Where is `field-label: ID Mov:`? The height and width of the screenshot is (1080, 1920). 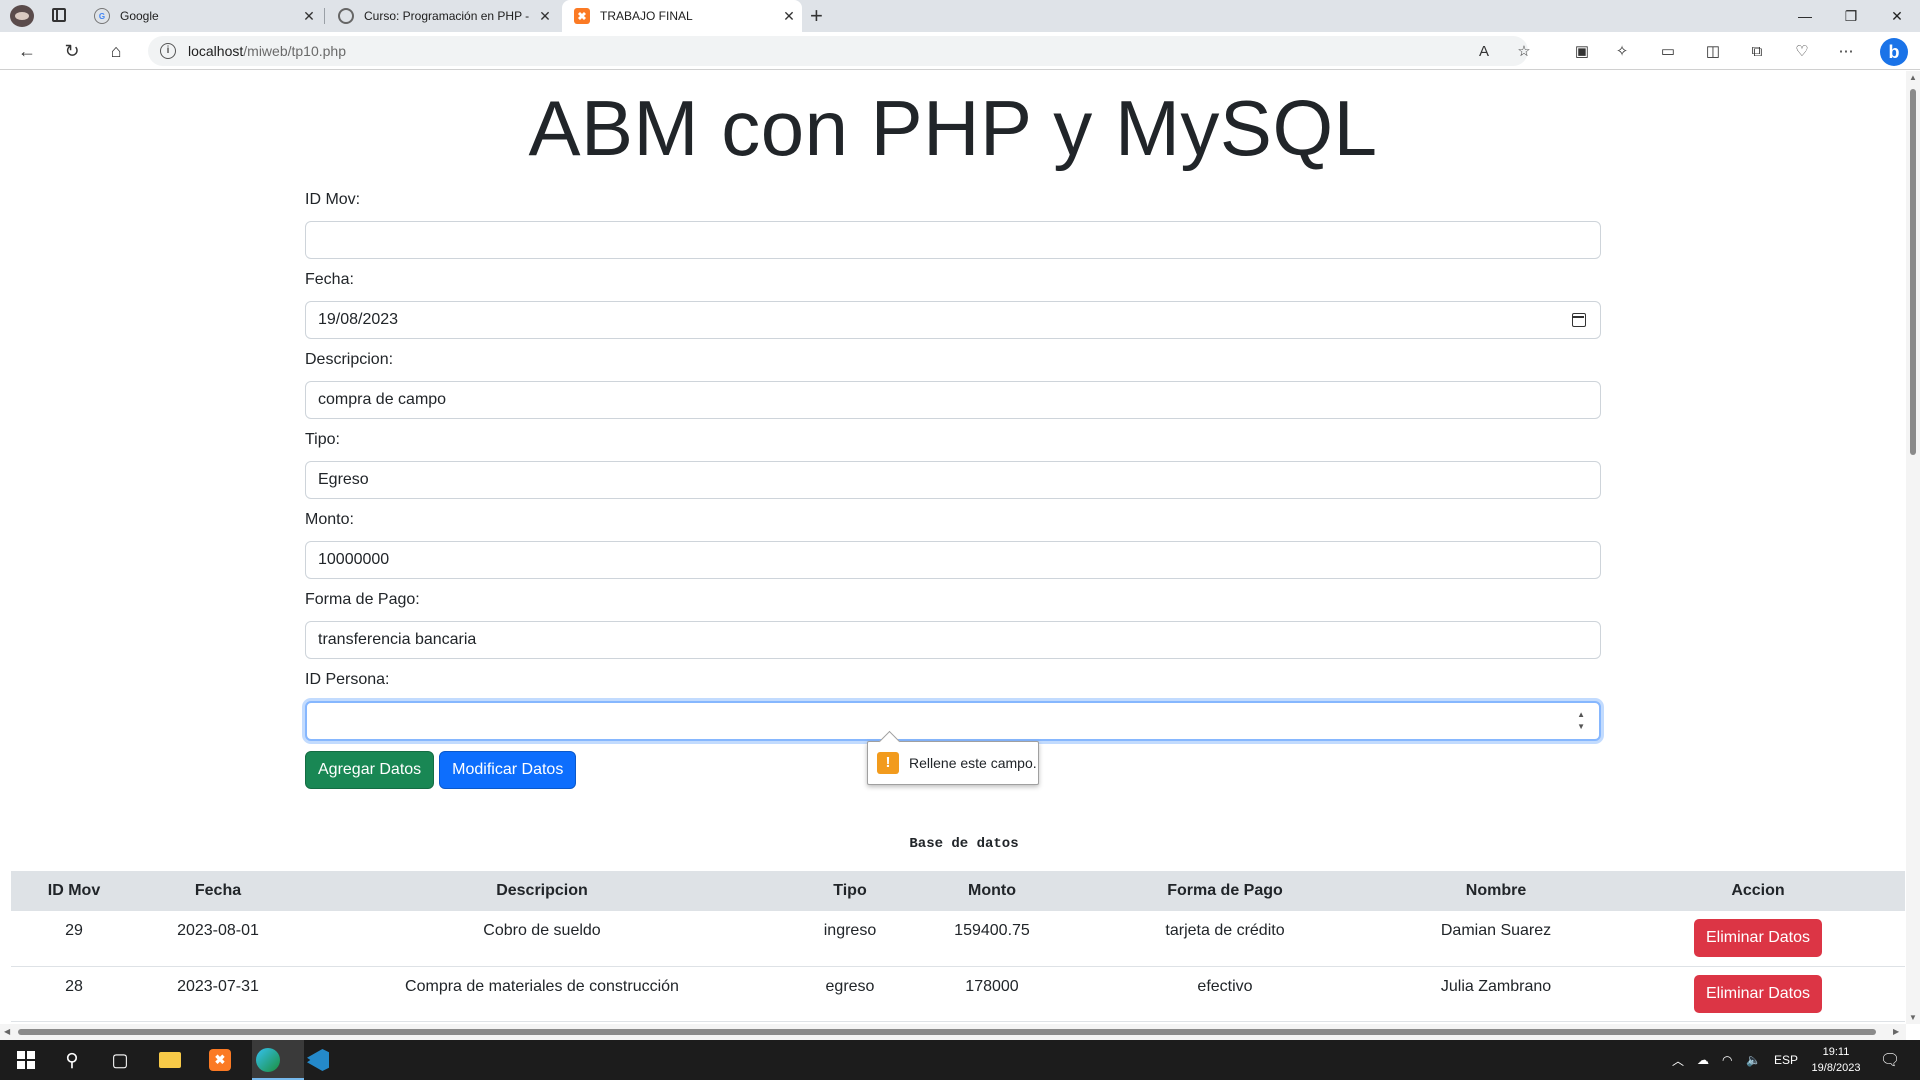
field-label: ID Mov: is located at coordinates (333, 199).